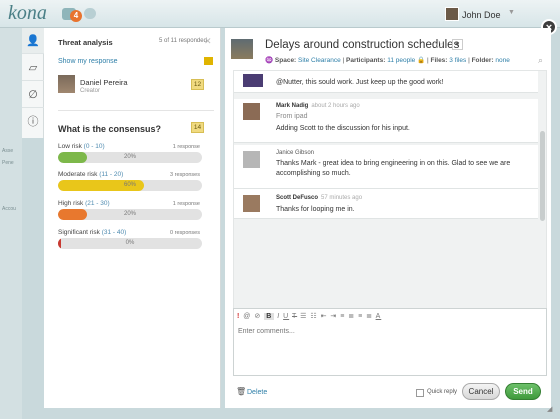  Describe the element at coordinates (197, 127) in the screenshot. I see `question-badge: 14` at that location.